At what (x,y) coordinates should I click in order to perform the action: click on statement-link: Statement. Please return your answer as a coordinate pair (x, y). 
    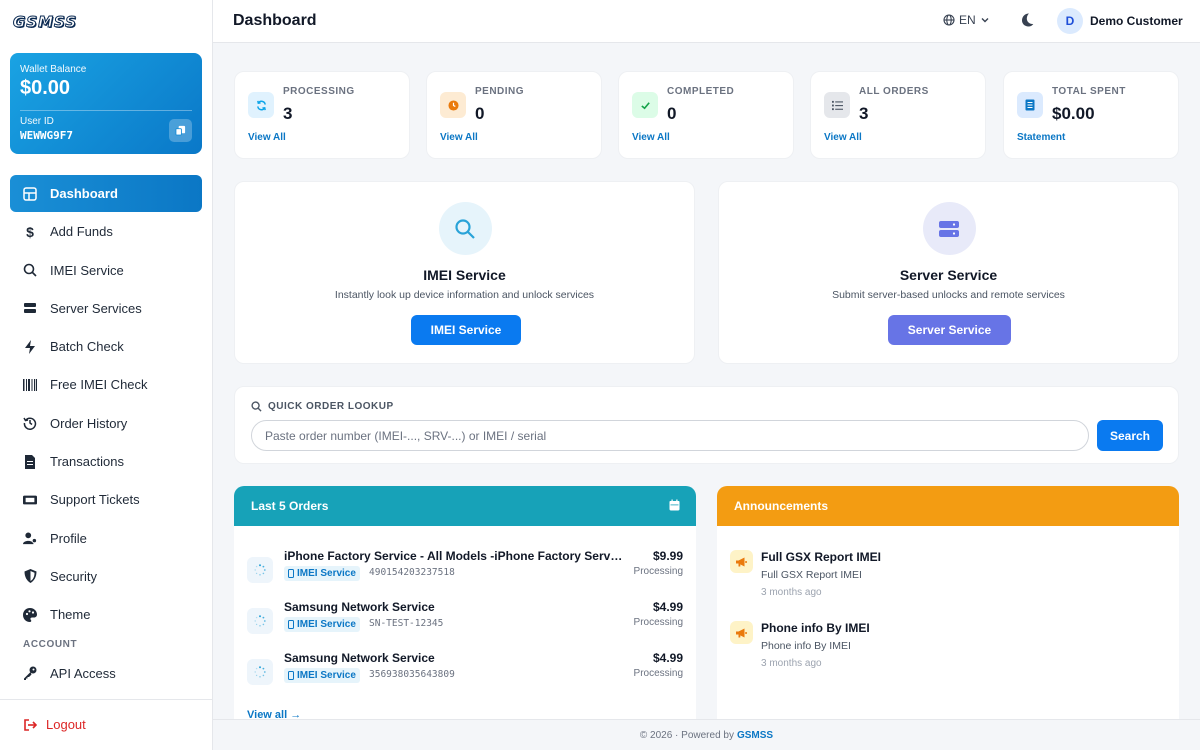
    Looking at the image, I should click on (1041, 137).